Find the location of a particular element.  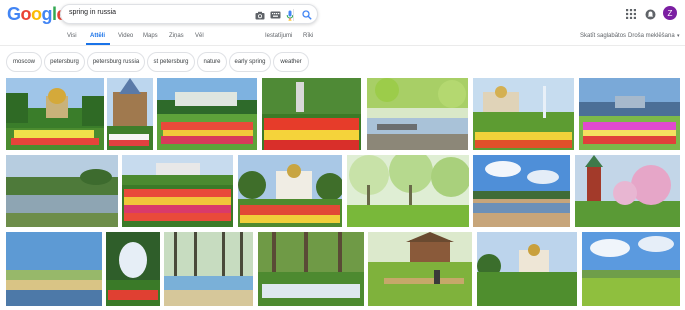

search-box: spring in russia is located at coordinates (189, 14).